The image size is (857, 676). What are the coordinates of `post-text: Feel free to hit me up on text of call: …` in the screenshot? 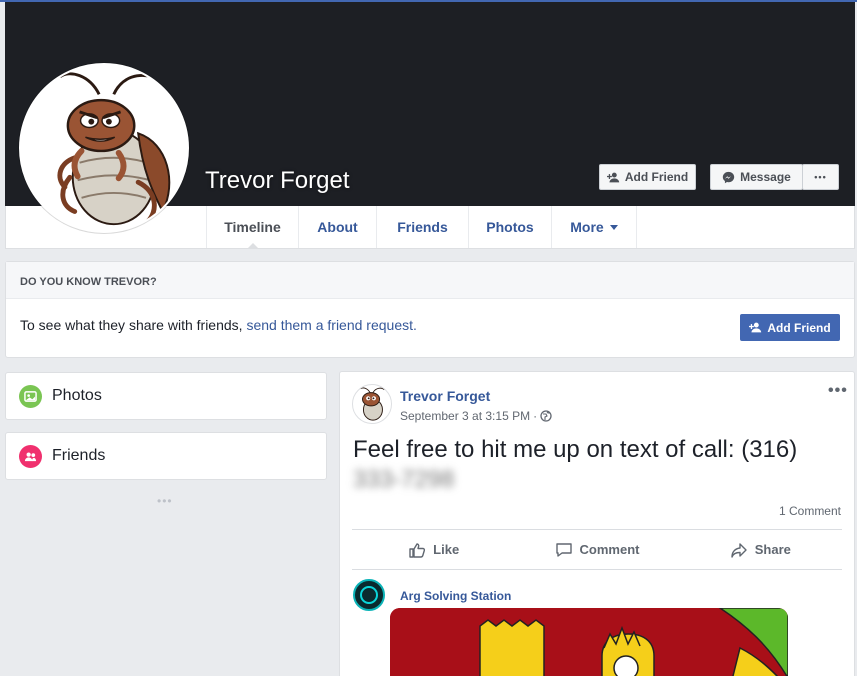 It's located at (598, 465).